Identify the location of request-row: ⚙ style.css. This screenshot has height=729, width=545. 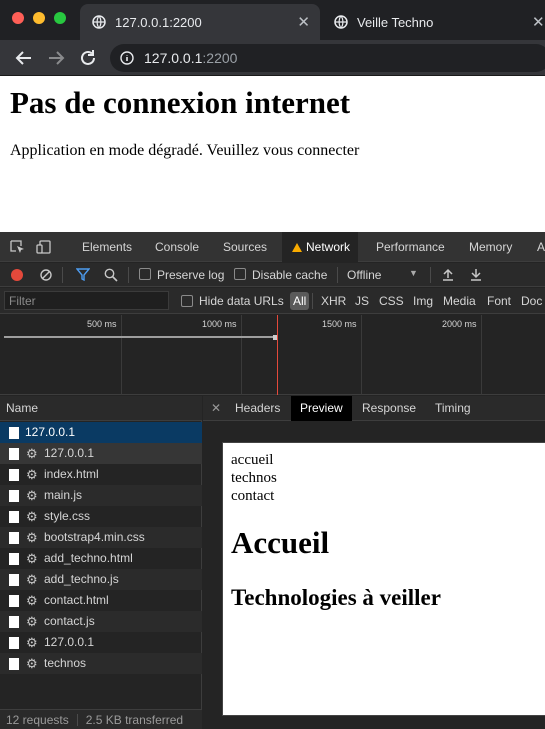
(101, 516).